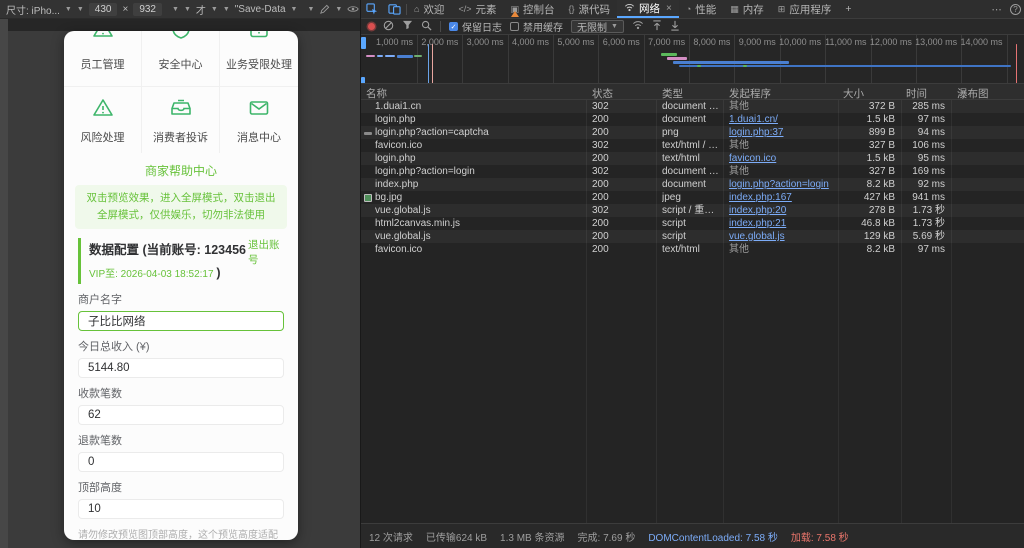 The height and width of the screenshot is (548, 1024). What do you see at coordinates (514, 26) in the screenshot?
I see `checkbox-unchecked-icon` at bounding box center [514, 26].